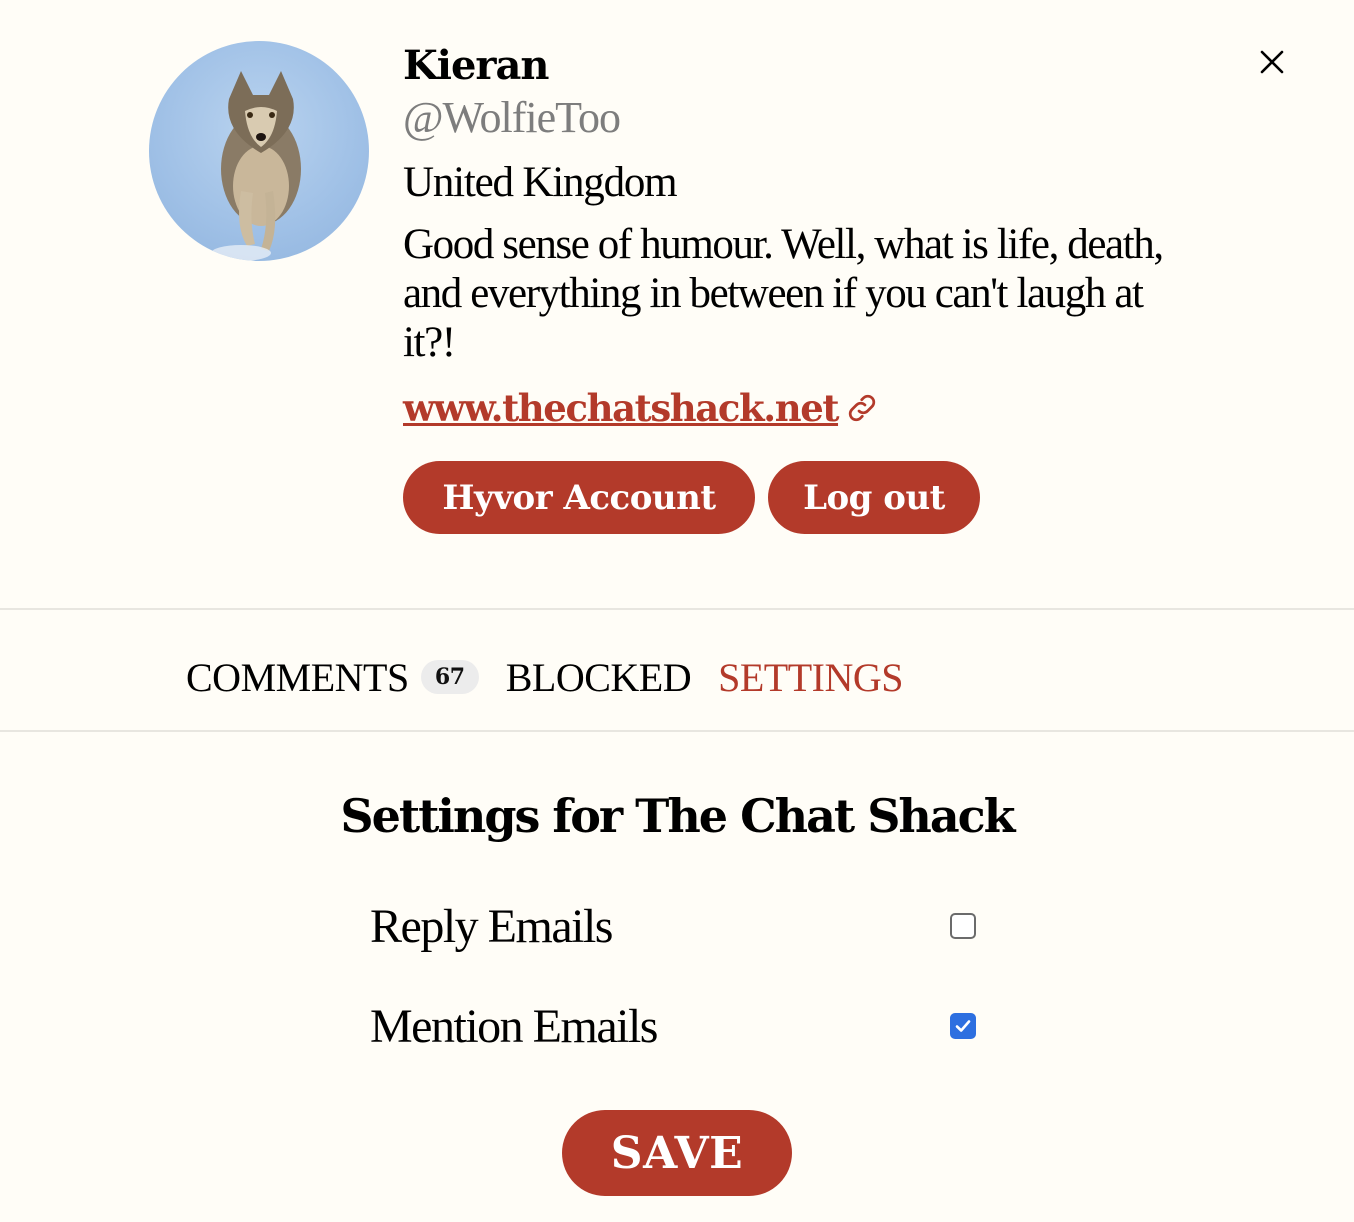  What do you see at coordinates (675, 926) in the screenshot?
I see `setting-reply-emails: Reply Emails` at bounding box center [675, 926].